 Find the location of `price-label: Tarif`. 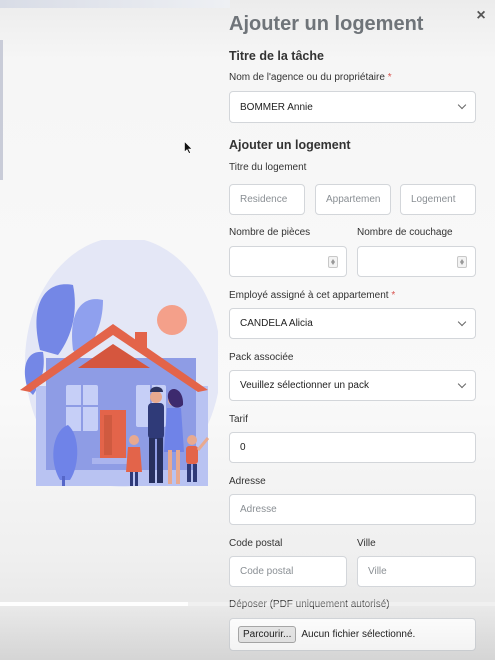

price-label: Tarif is located at coordinates (238, 419).